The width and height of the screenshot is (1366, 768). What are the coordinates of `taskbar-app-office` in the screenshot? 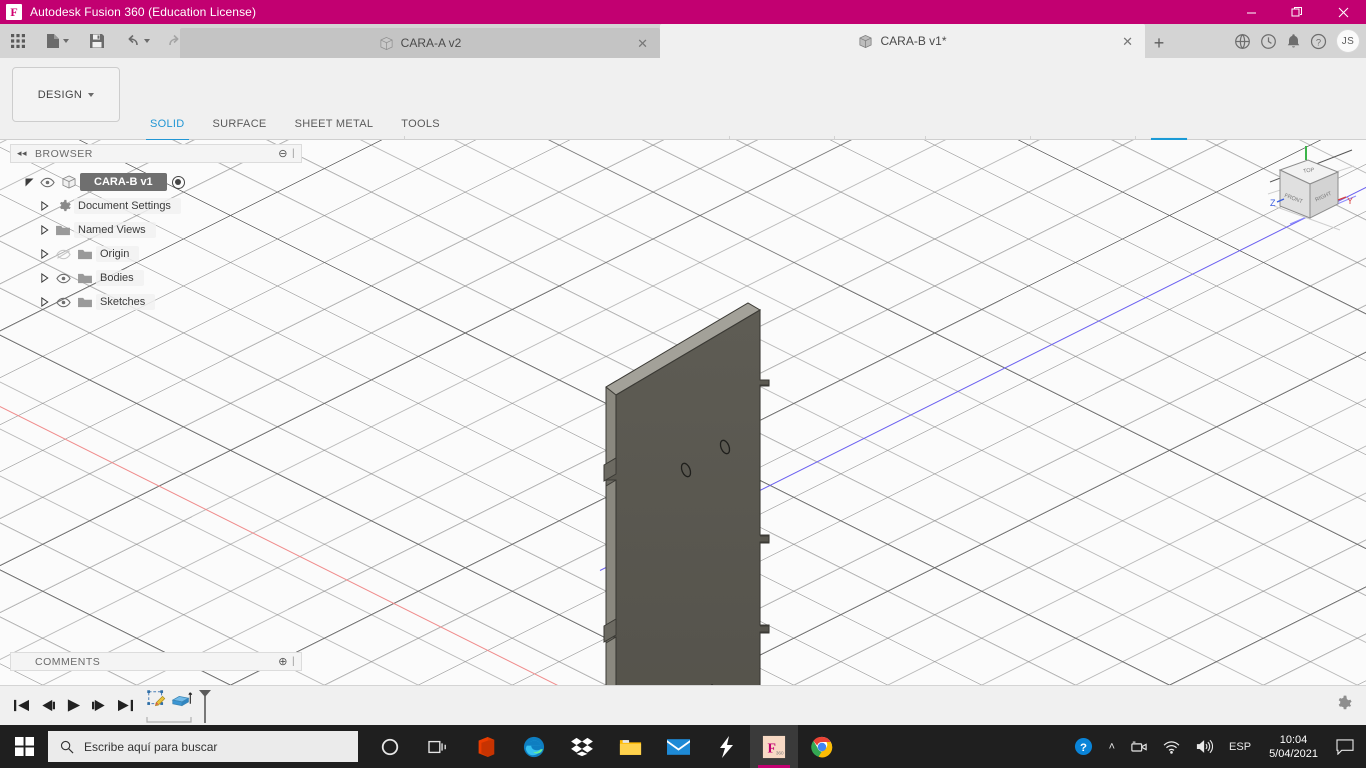 It's located at (486, 746).